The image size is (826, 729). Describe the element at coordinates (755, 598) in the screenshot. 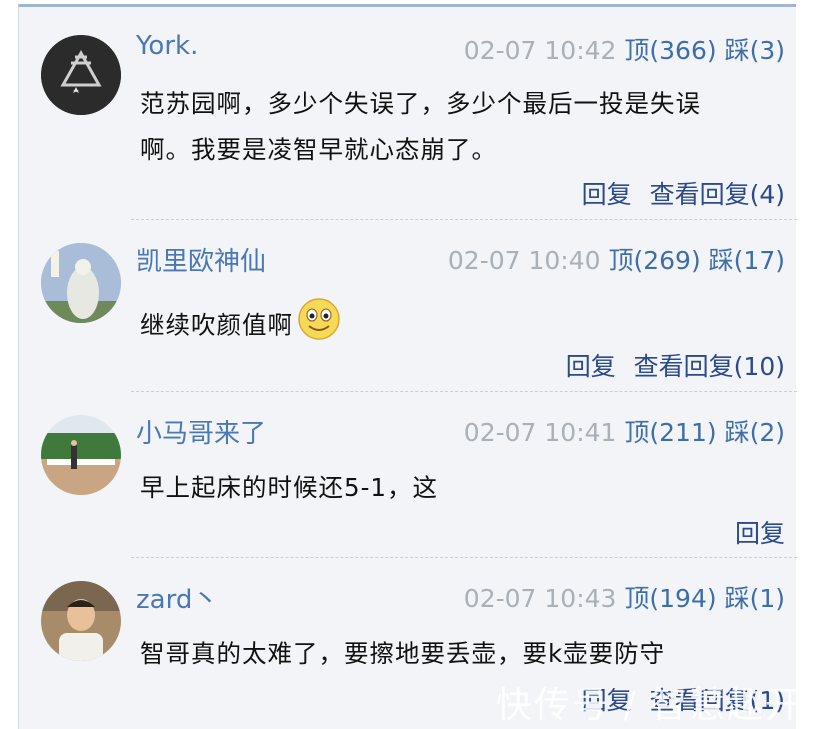

I see `downvote-button: 踩(1)` at that location.